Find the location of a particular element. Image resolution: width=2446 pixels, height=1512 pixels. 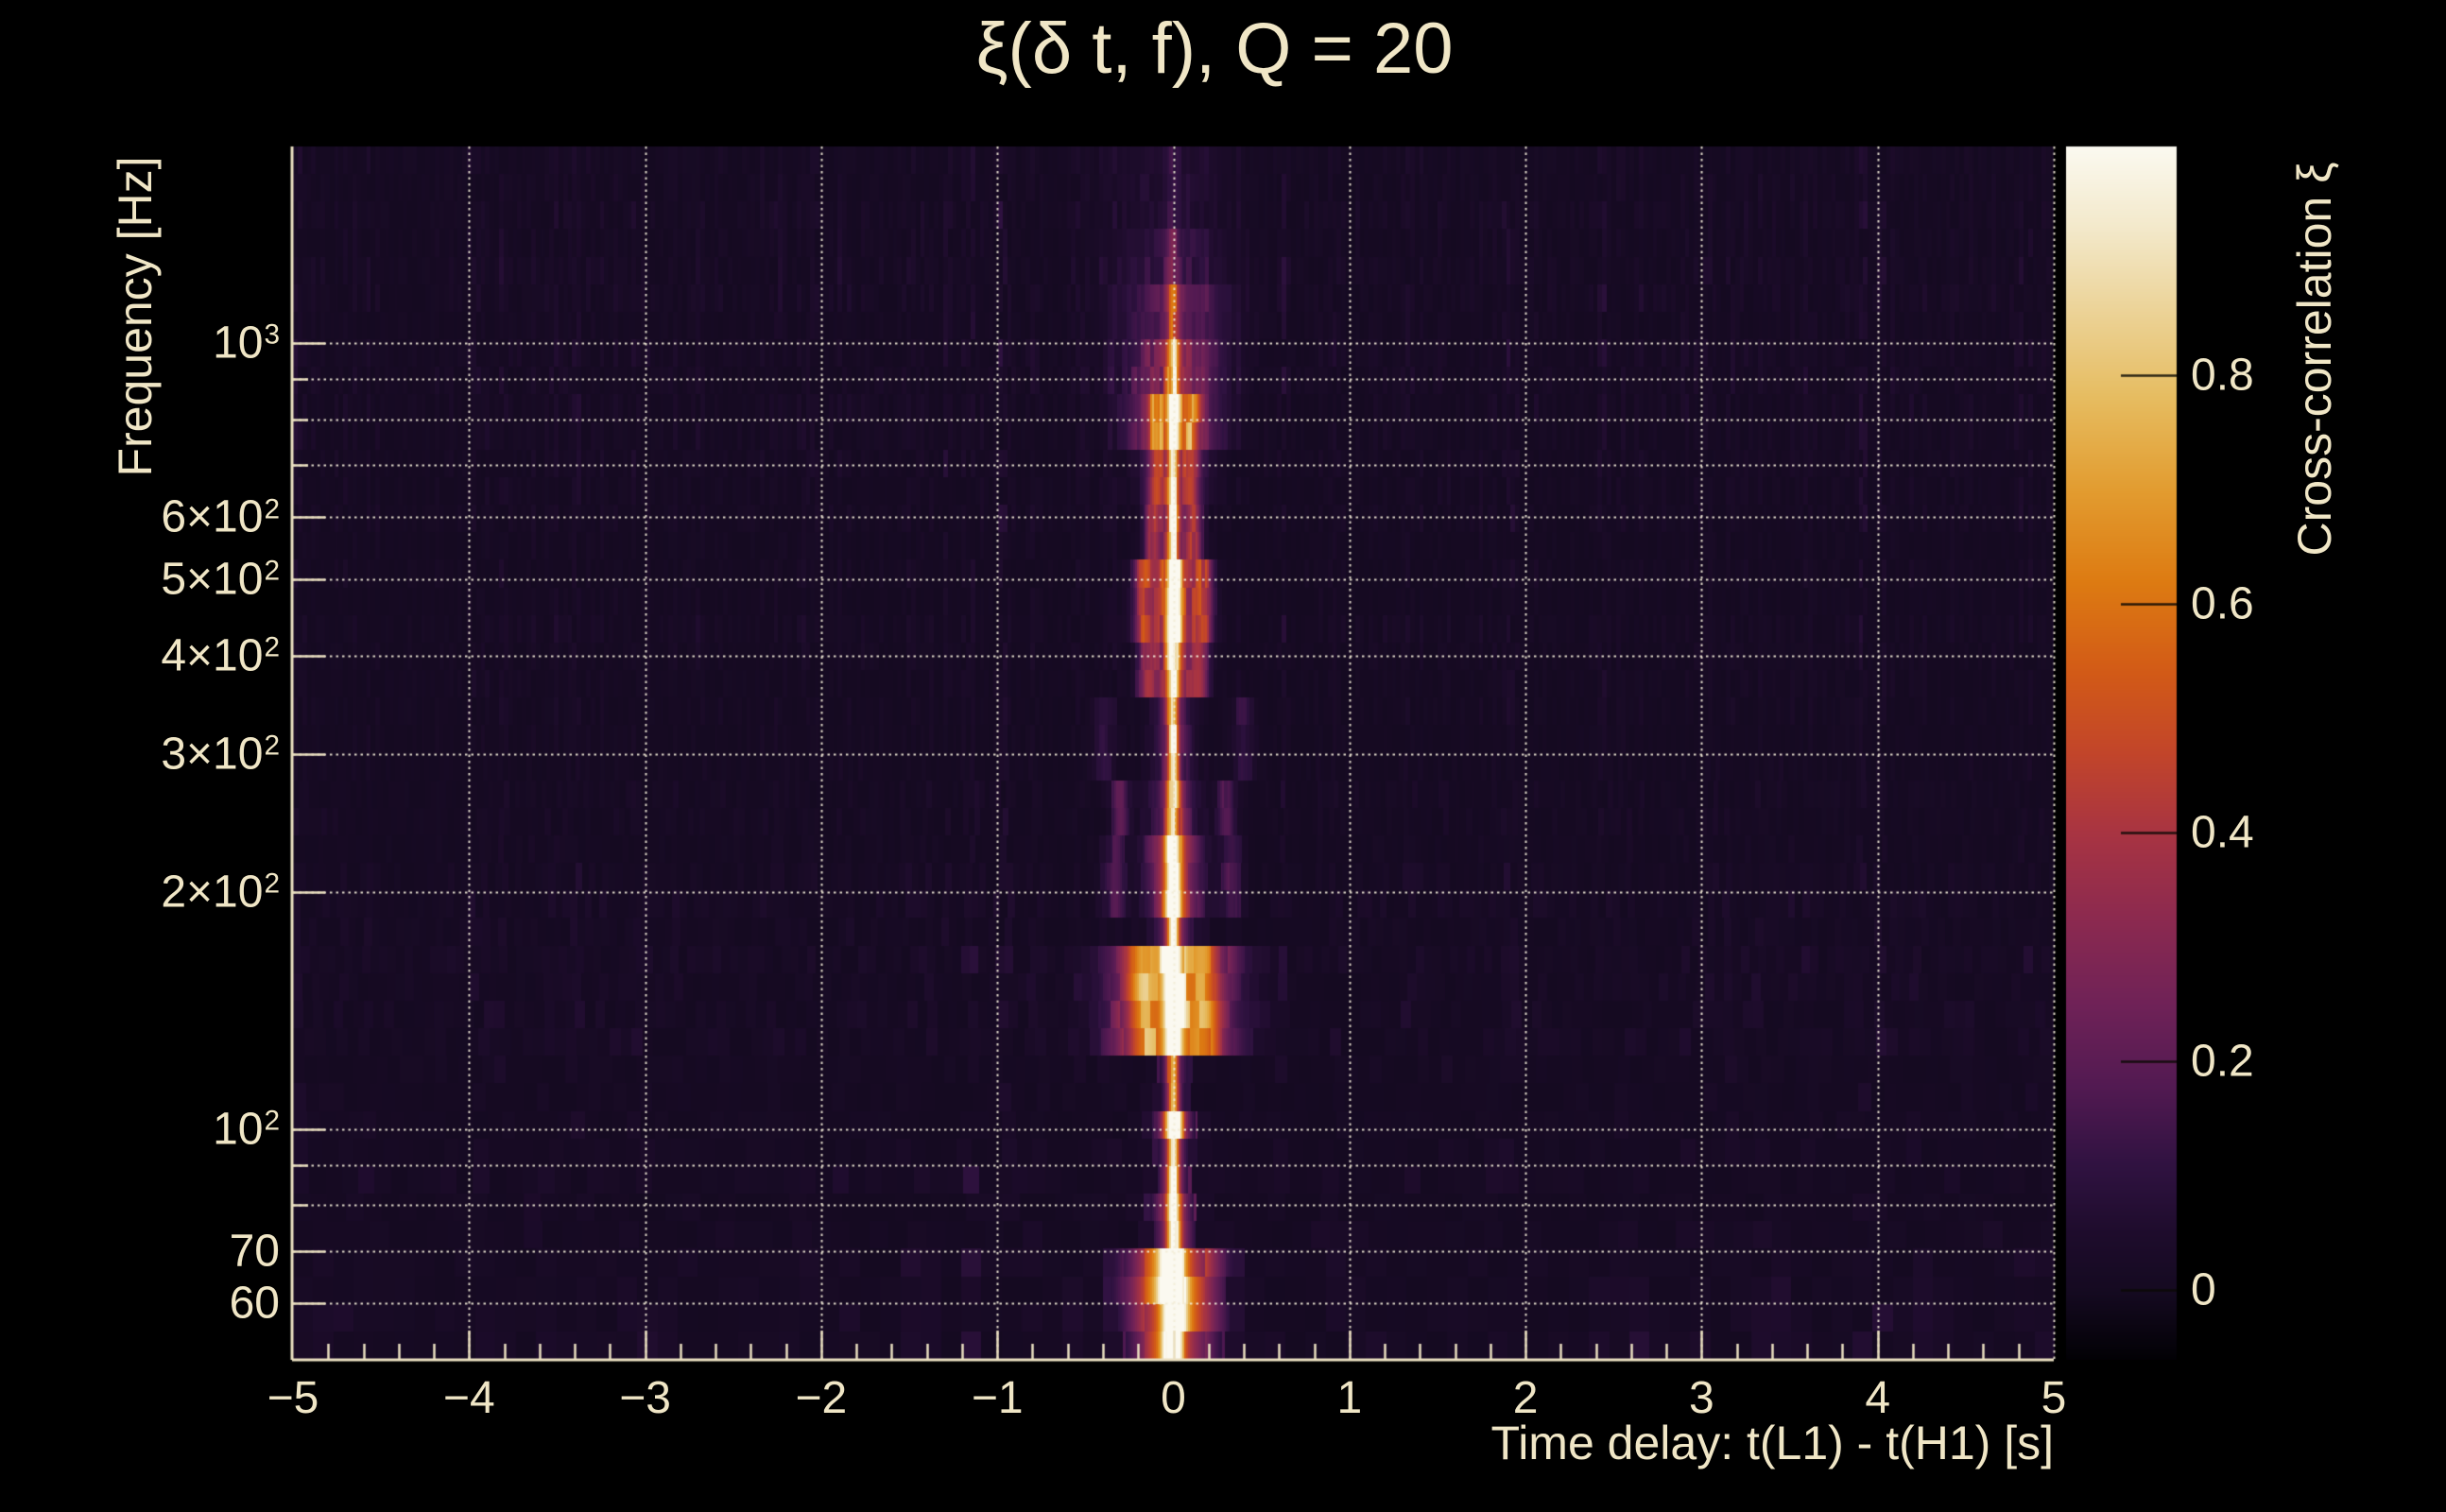

y-tick-label: 2×102 is located at coordinates (221, 892).